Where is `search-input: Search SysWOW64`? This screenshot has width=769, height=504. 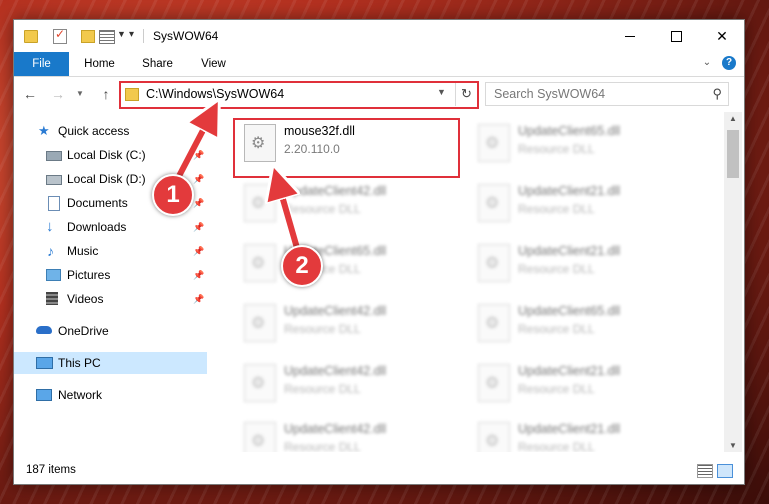
search-input: Search SysWOW64 is located at coordinates (549, 94).